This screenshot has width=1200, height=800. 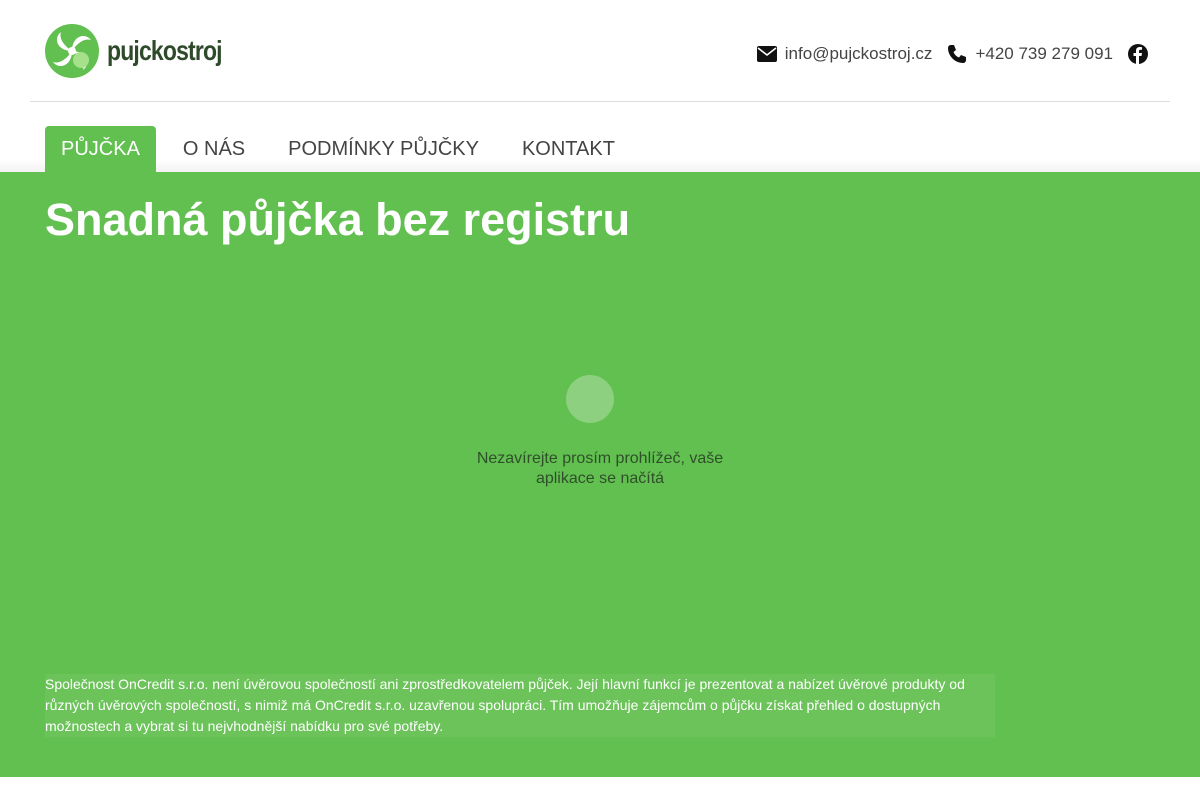 I want to click on phone-link: +420 739 279 091, so click(x=1030, y=54).